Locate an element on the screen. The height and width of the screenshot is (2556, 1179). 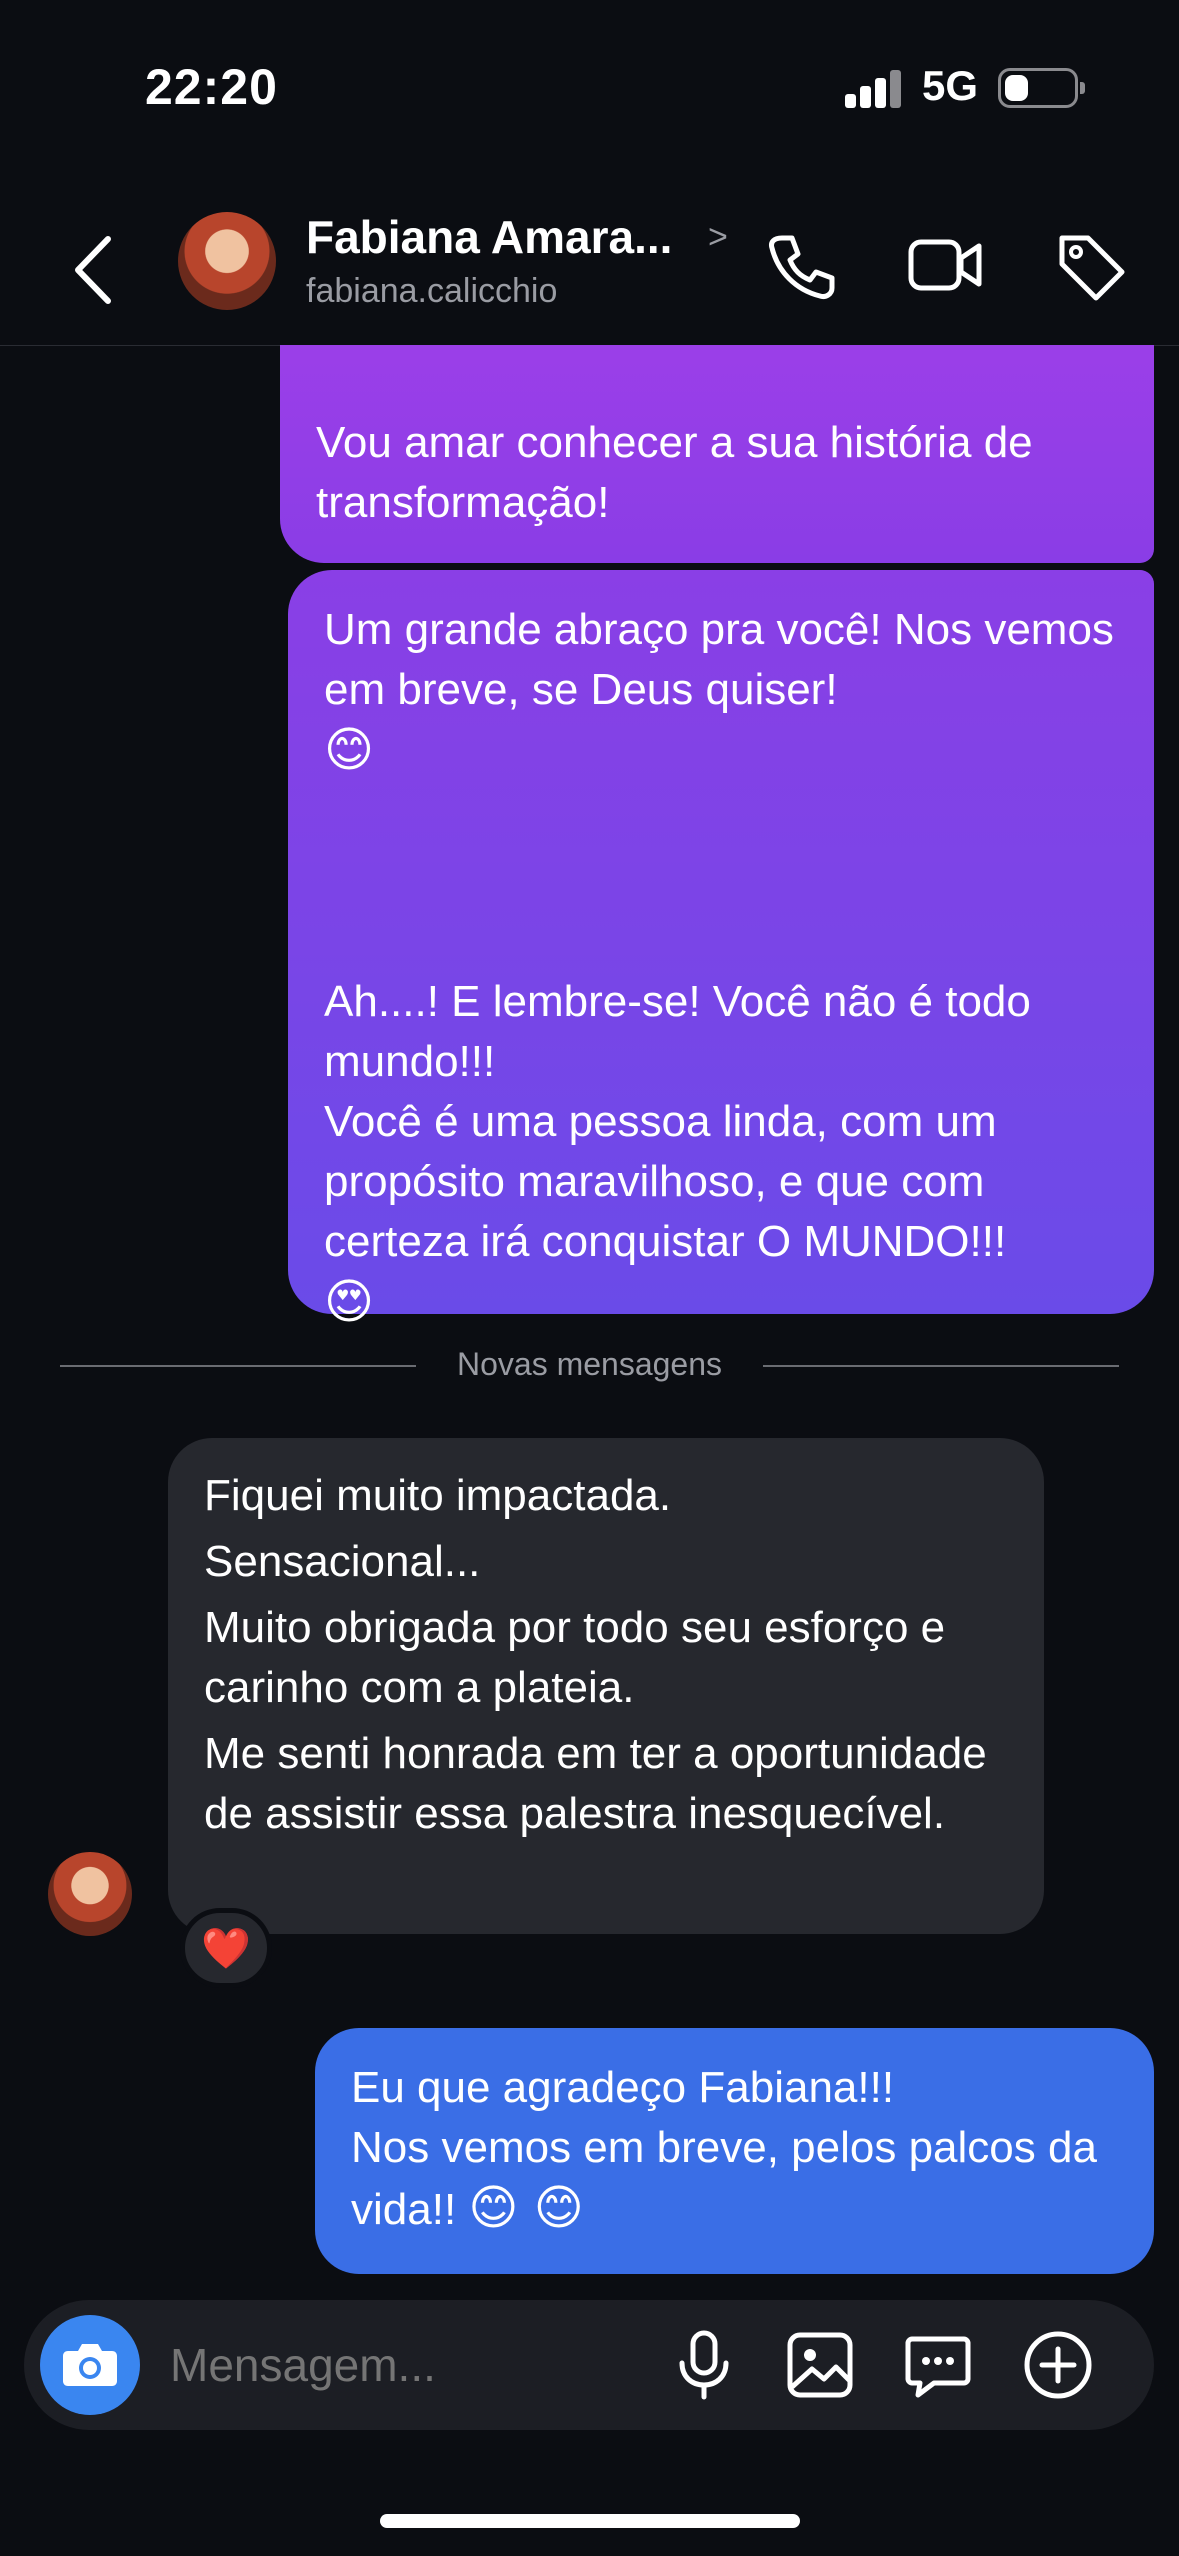
message-input is located at coordinates (410, 2365).